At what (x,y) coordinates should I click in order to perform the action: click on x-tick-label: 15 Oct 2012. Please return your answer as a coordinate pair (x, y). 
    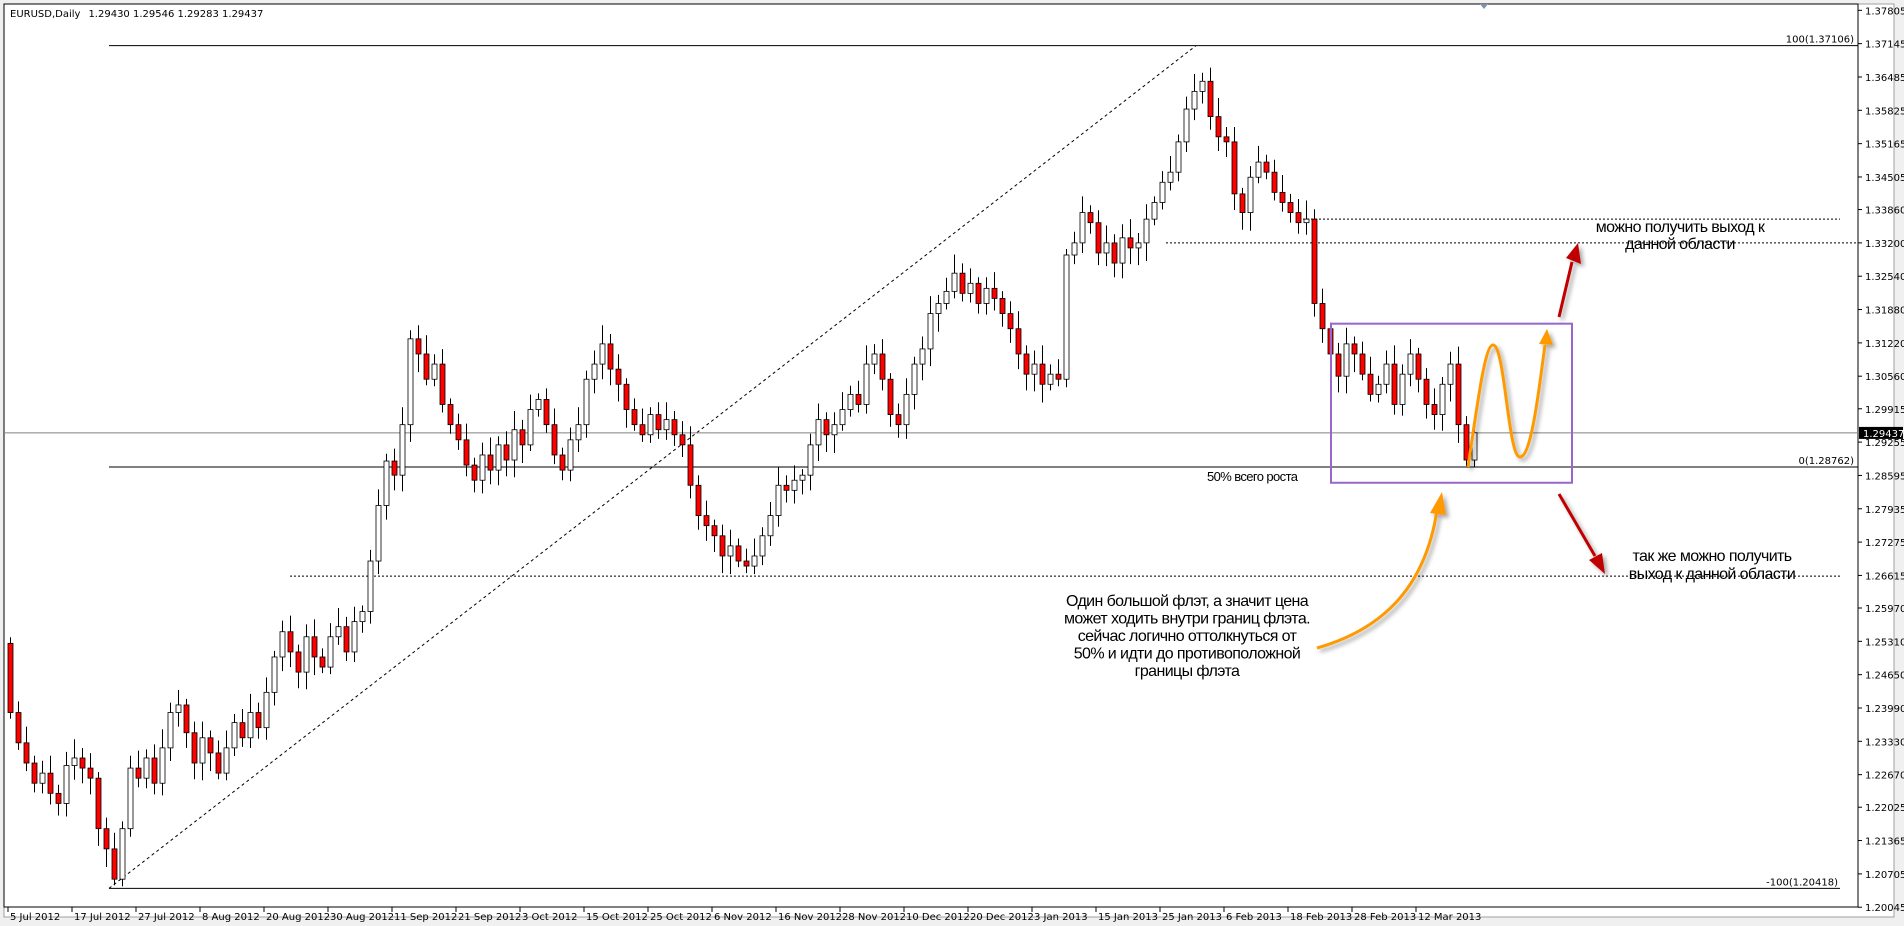
    Looking at the image, I should click on (617, 917).